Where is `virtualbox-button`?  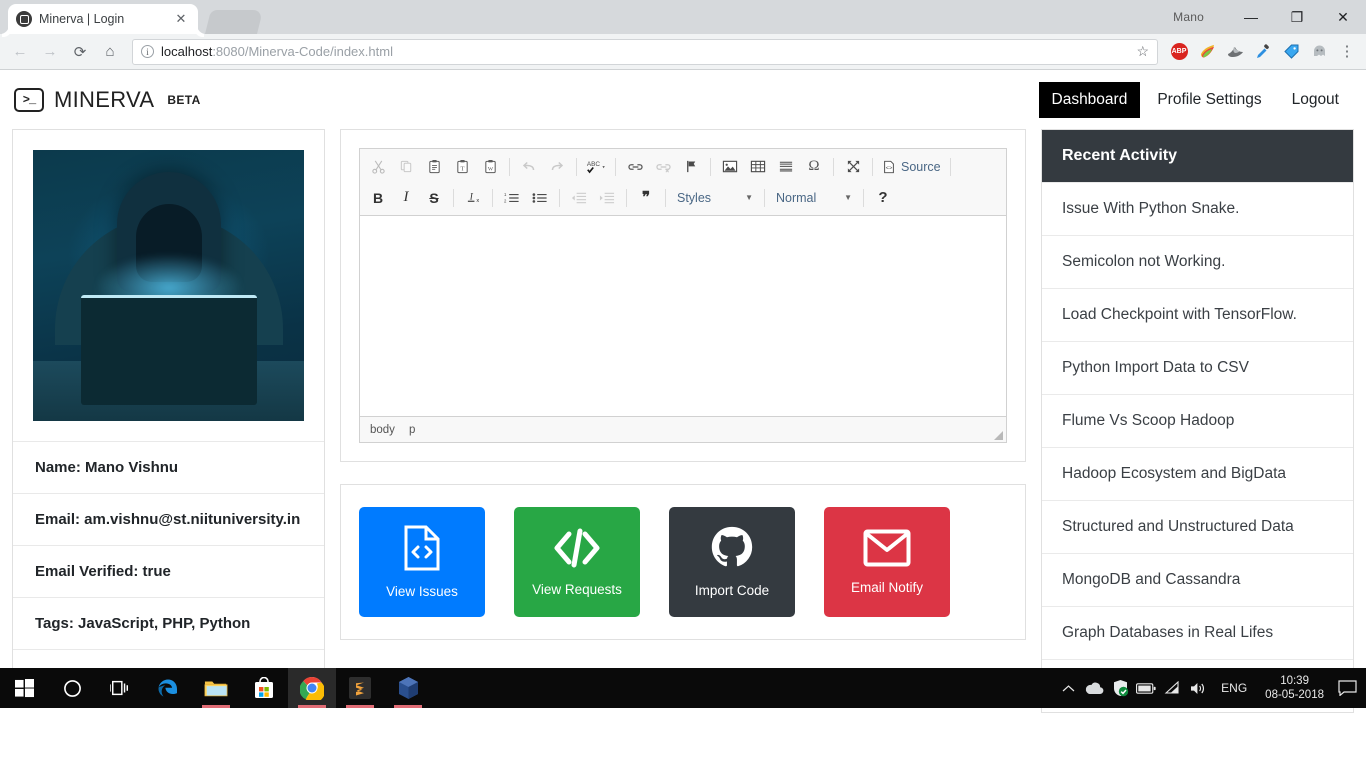 virtualbox-button is located at coordinates (408, 688).